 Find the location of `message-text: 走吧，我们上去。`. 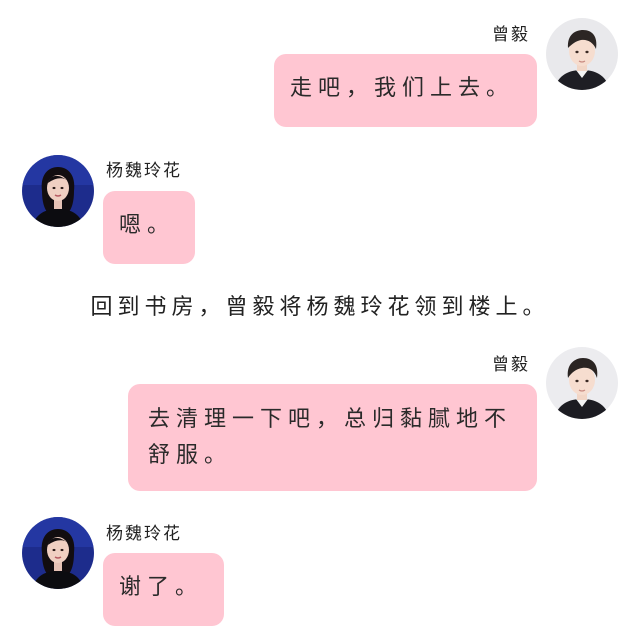

message-text: 走吧，我们上去。 is located at coordinates (402, 88).